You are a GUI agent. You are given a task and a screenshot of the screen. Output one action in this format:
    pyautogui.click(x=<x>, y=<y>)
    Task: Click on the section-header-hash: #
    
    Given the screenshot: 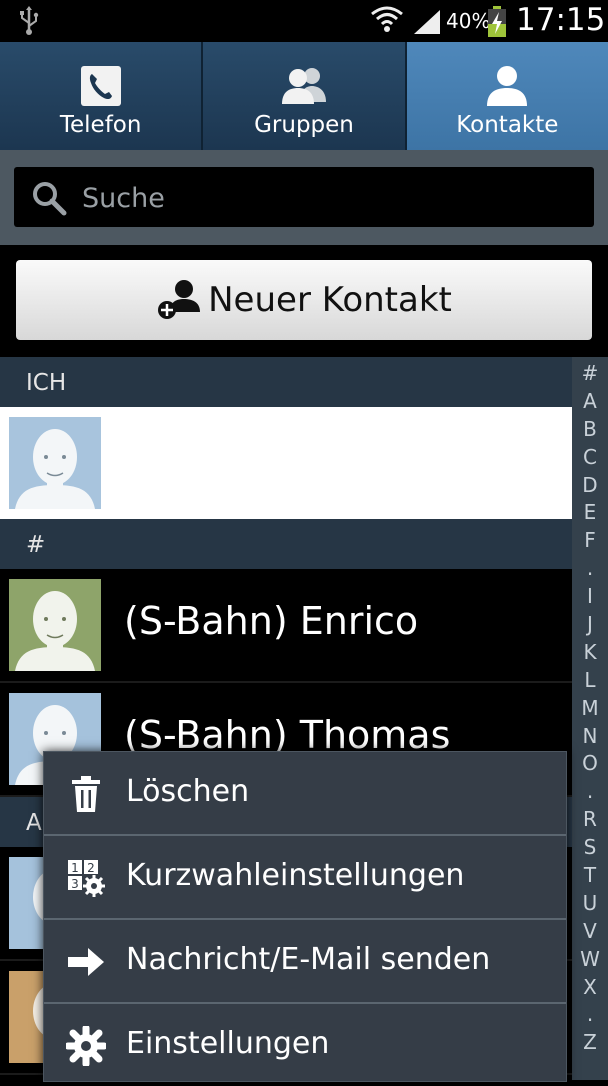 What is the action you would take?
    pyautogui.click(x=286, y=544)
    